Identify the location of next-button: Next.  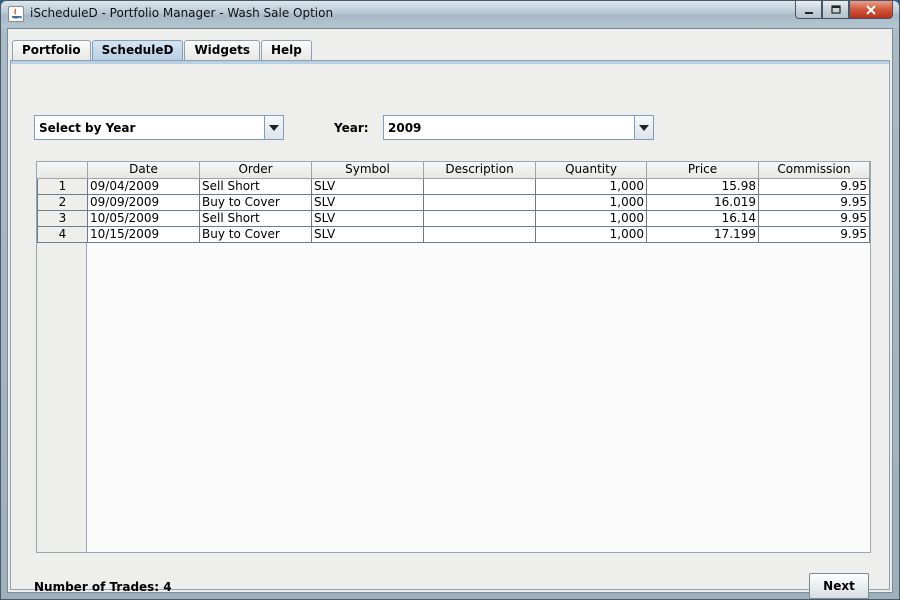
(839, 586).